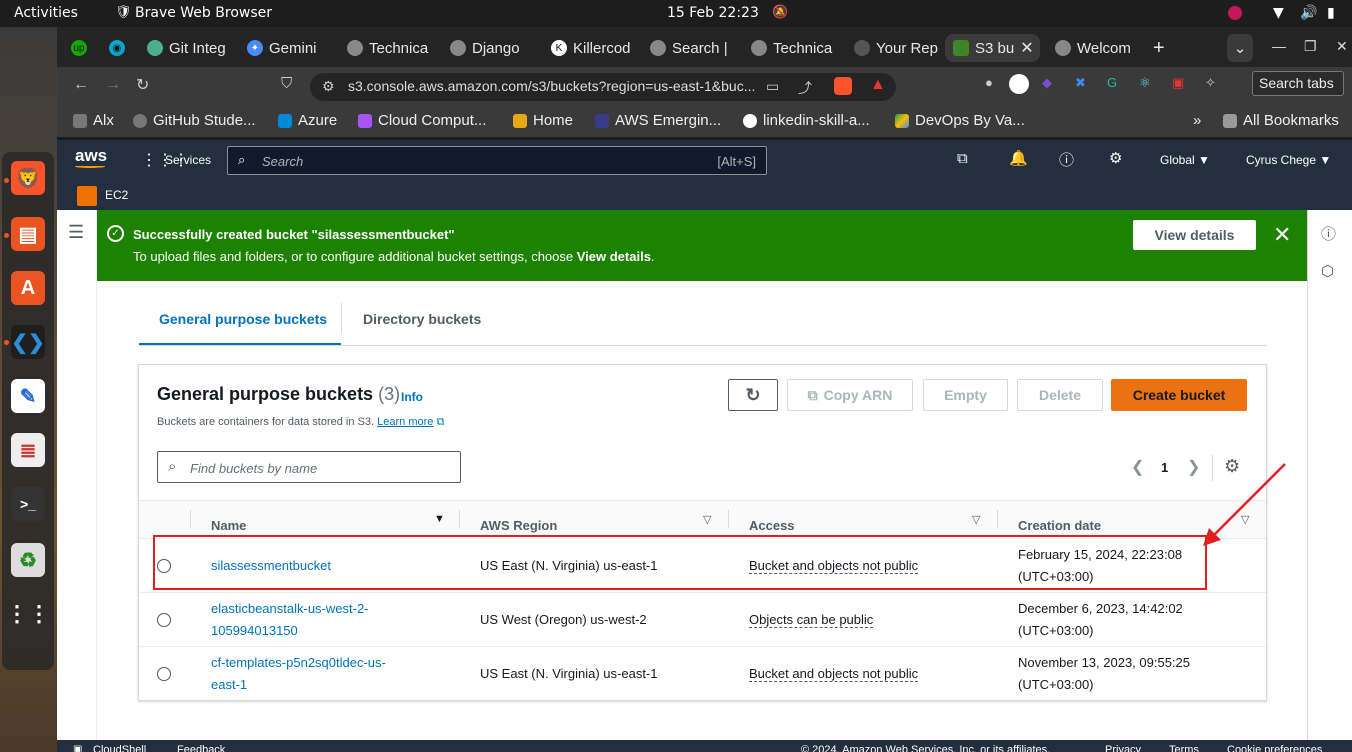  What do you see at coordinates (1197, 120) in the screenshot?
I see `more-bookmarks-button: »` at bounding box center [1197, 120].